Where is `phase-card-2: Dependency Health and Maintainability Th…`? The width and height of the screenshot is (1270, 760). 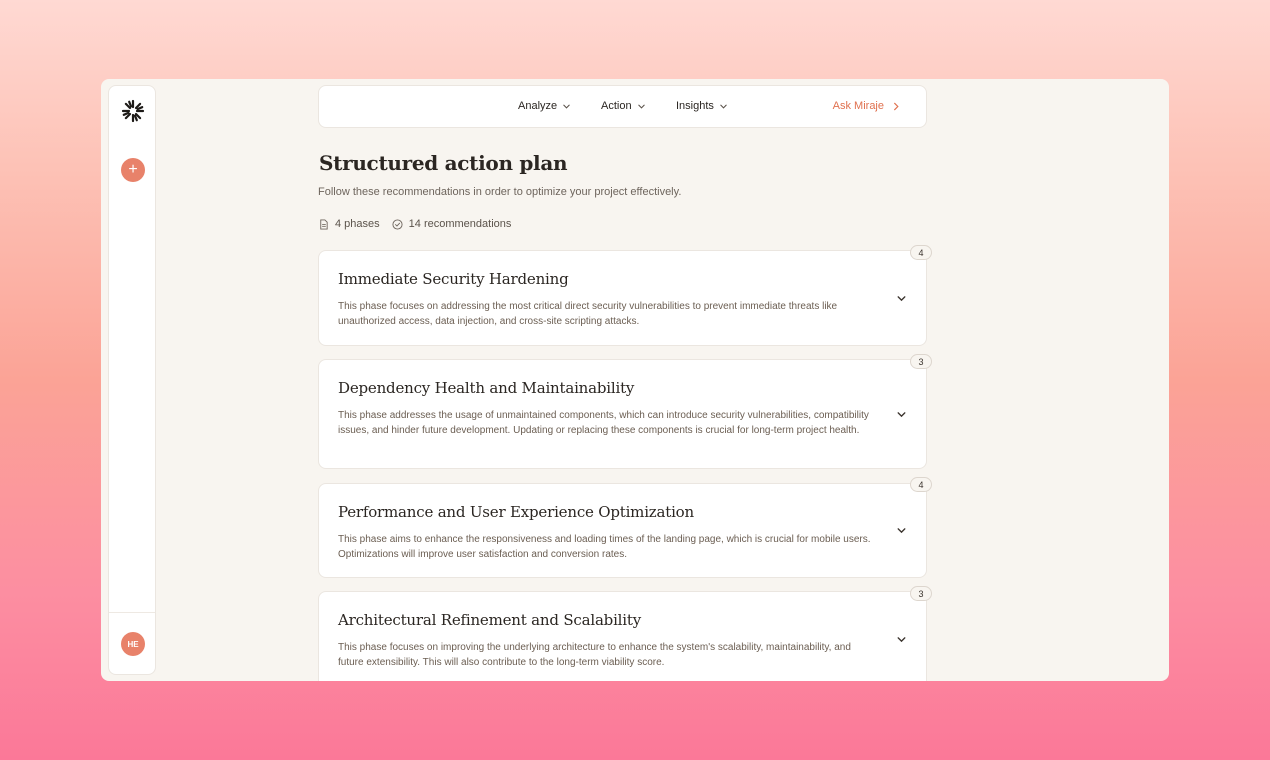 phase-card-2: Dependency Health and Maintainability Th… is located at coordinates (622, 414).